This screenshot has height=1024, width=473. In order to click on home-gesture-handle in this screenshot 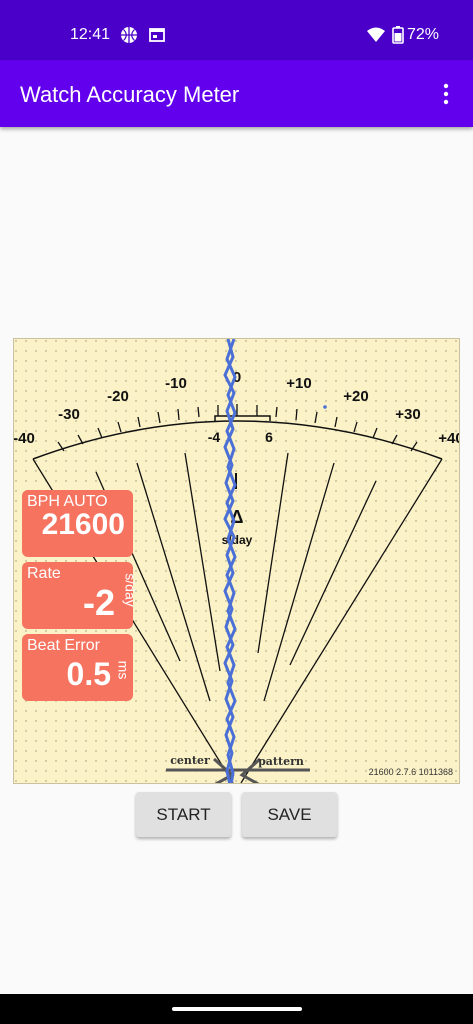, I will do `click(237, 1009)`.